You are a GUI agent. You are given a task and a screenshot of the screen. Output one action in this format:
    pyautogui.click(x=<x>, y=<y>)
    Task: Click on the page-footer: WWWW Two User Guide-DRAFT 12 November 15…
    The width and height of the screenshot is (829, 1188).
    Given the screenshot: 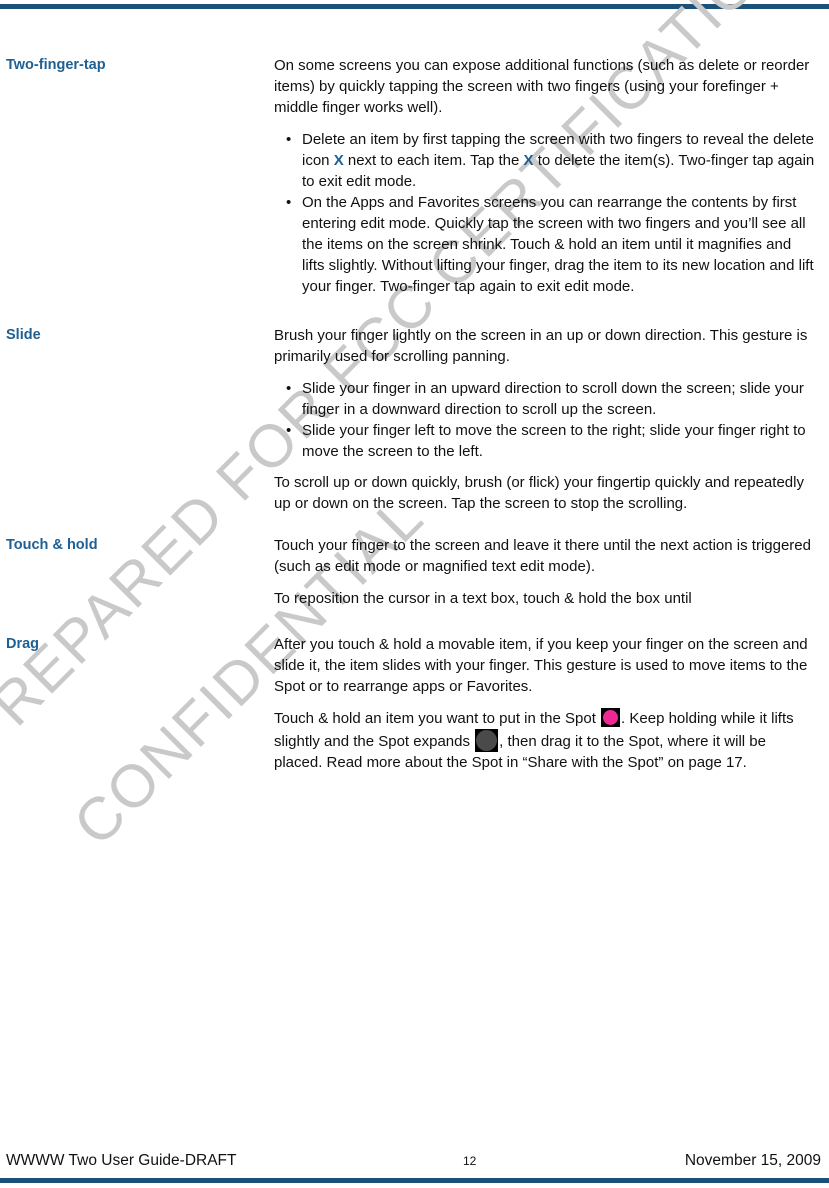 What is the action you would take?
    pyautogui.click(x=414, y=1161)
    